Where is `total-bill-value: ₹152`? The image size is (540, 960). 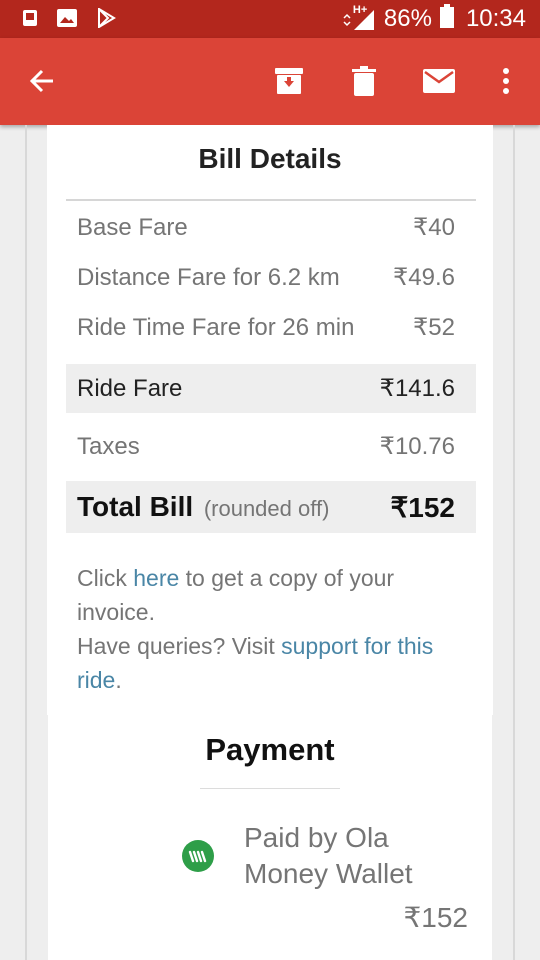 total-bill-value: ₹152 is located at coordinates (422, 507).